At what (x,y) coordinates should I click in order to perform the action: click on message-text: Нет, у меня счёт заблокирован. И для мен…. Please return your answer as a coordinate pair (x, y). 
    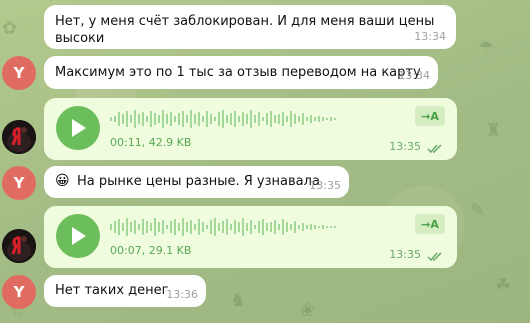
    Looking at the image, I should click on (245, 30).